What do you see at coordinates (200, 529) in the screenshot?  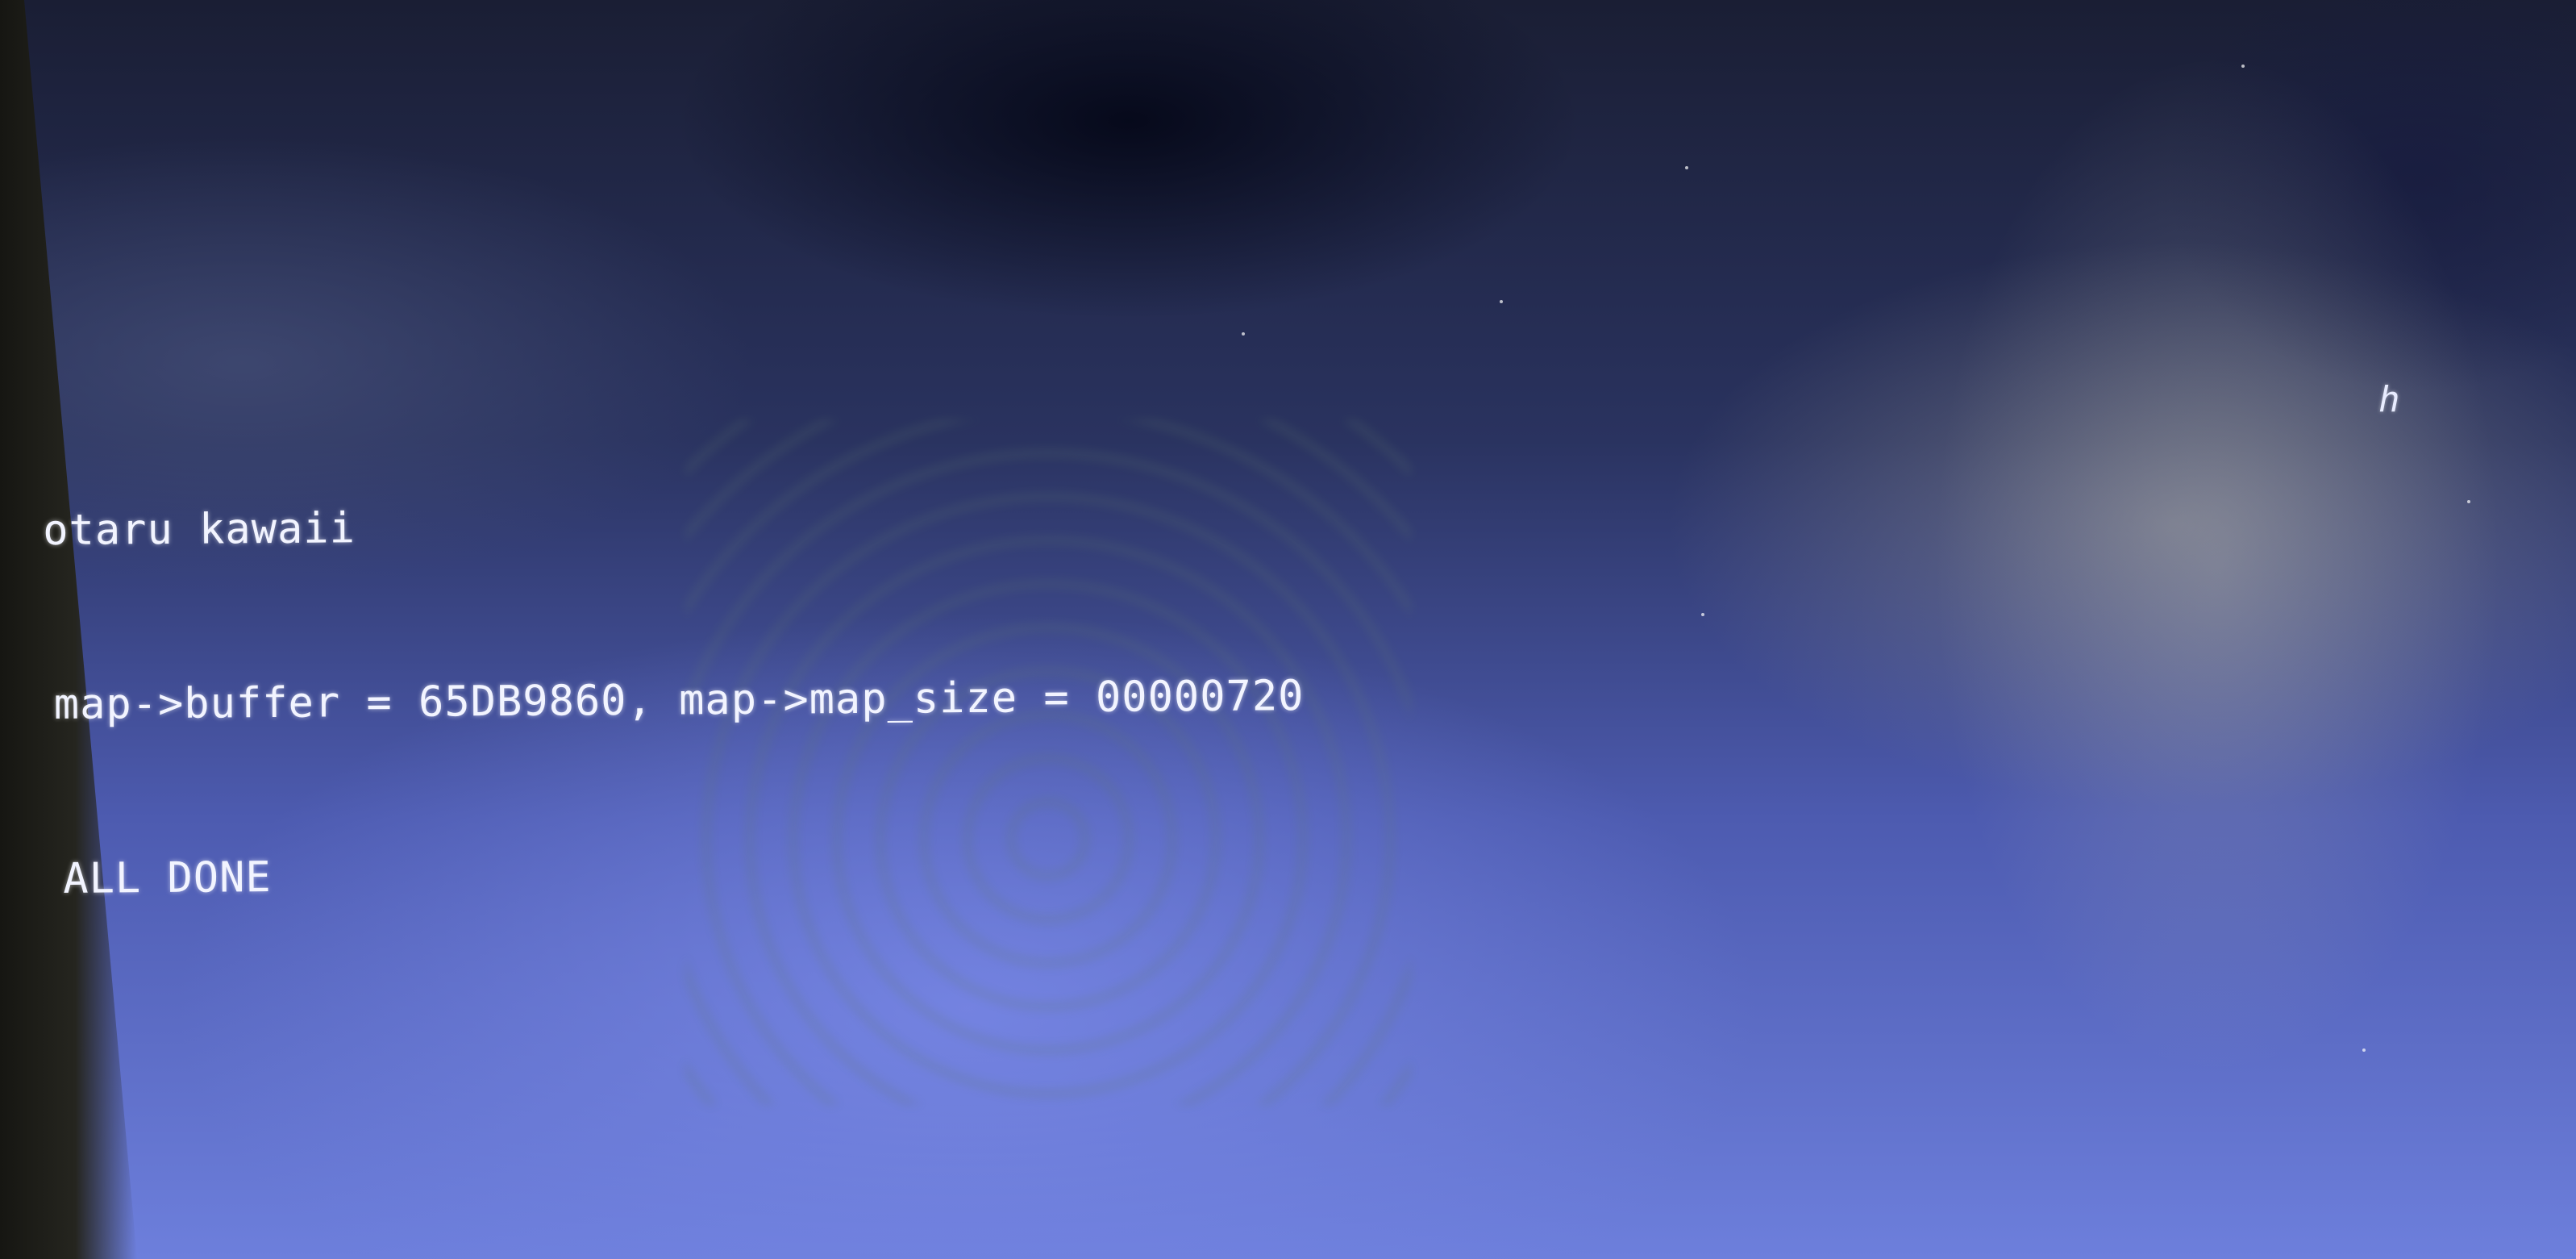 I see `console-line: otaru kawaii` at bounding box center [200, 529].